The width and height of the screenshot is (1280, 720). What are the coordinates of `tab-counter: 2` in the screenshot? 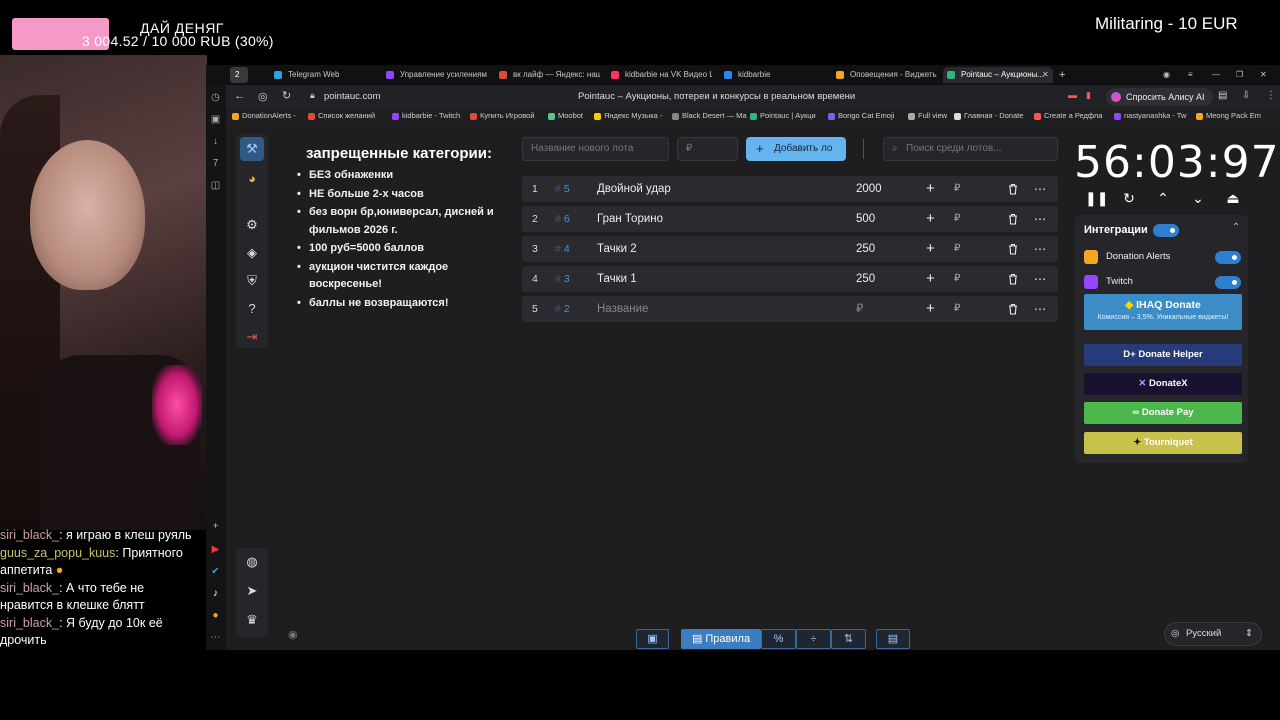 It's located at (239, 75).